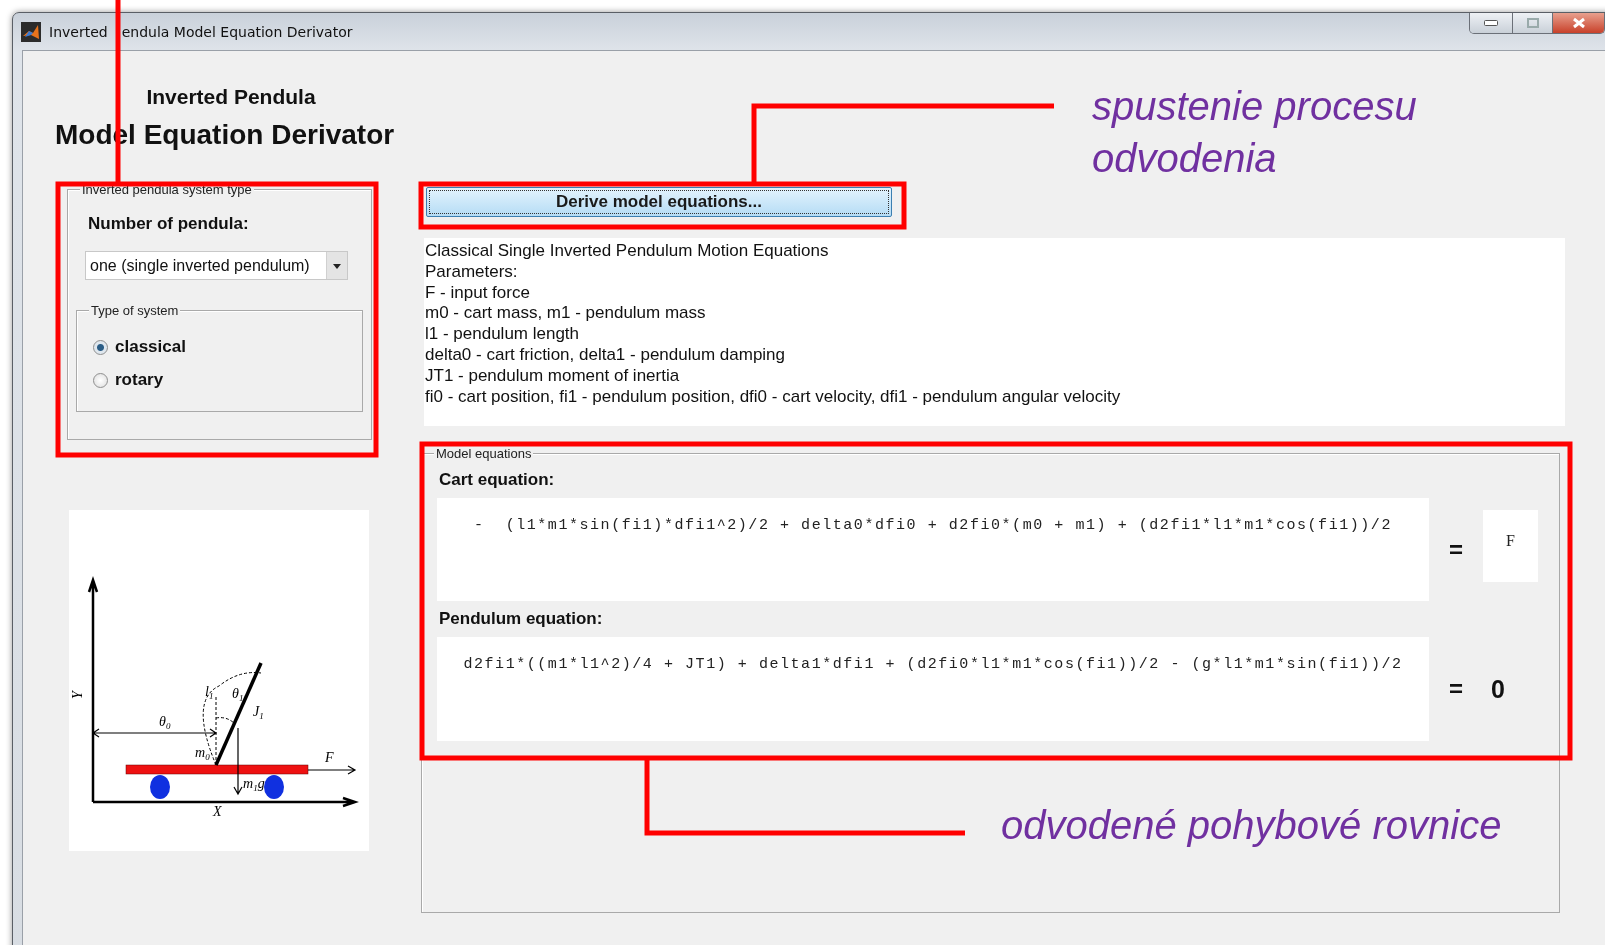 The height and width of the screenshot is (945, 1605). What do you see at coordinates (135, 310) in the screenshot?
I see `group-legend: Type of system` at bounding box center [135, 310].